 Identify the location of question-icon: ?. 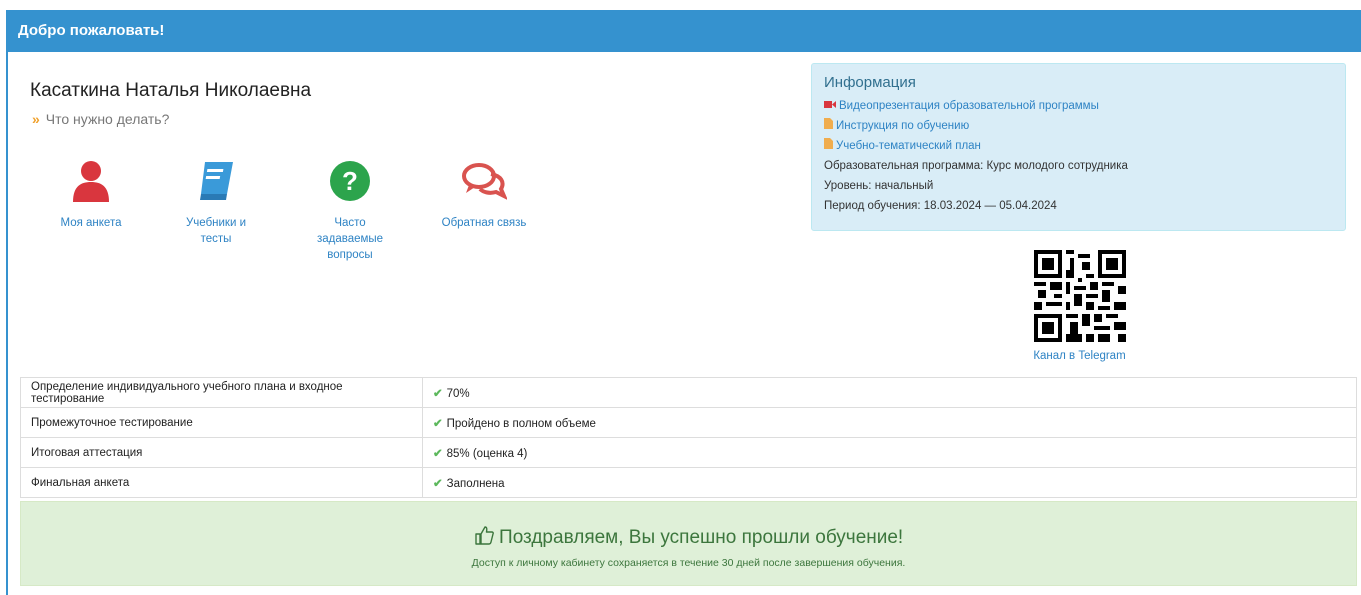
(350, 183).